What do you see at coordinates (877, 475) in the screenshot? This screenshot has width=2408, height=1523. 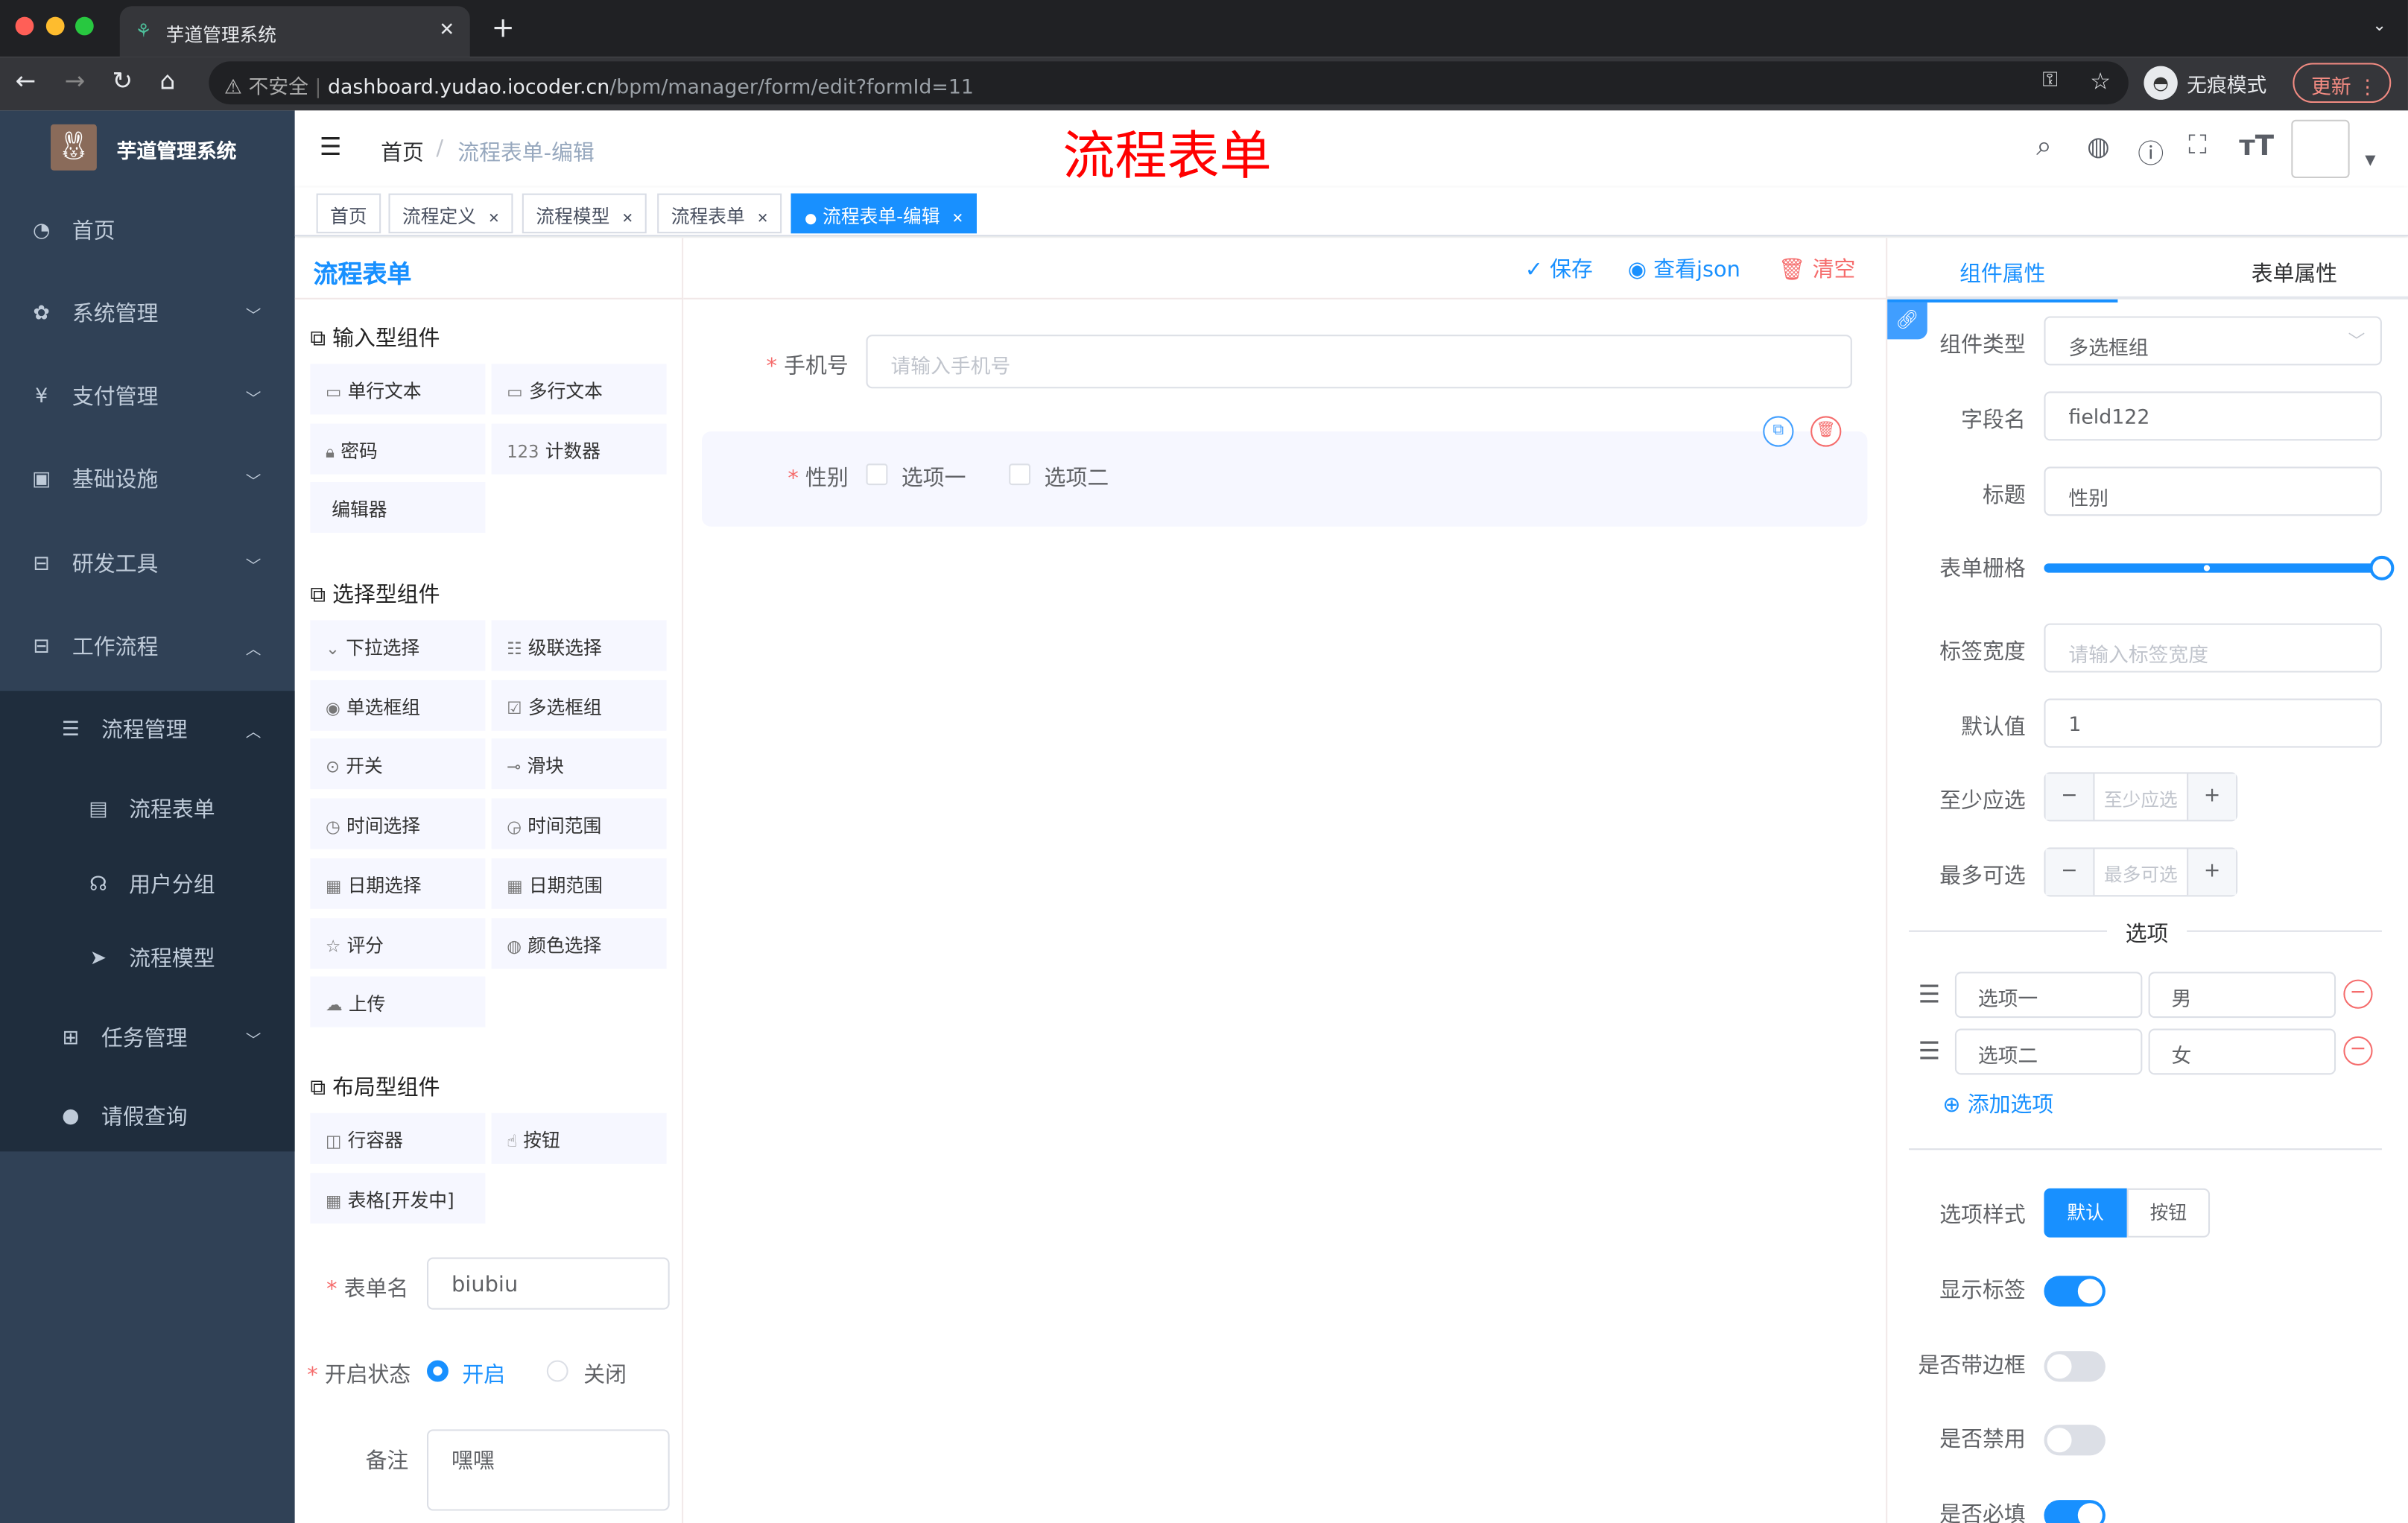 I see `option1-checkbox` at bounding box center [877, 475].